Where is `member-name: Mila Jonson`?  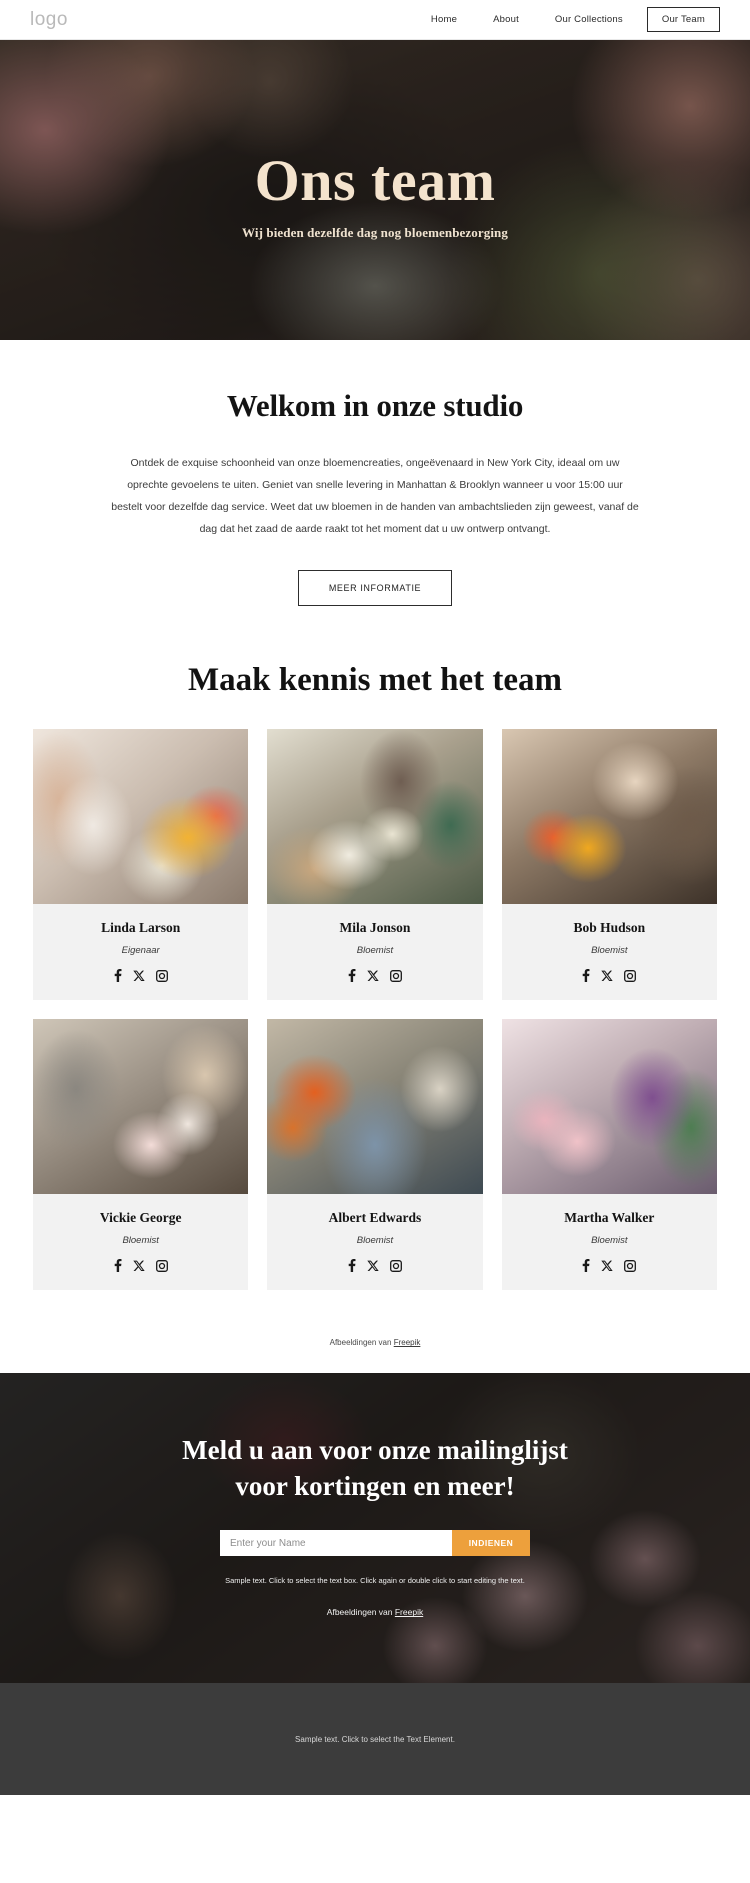
member-name: Mila Jonson is located at coordinates (375, 928).